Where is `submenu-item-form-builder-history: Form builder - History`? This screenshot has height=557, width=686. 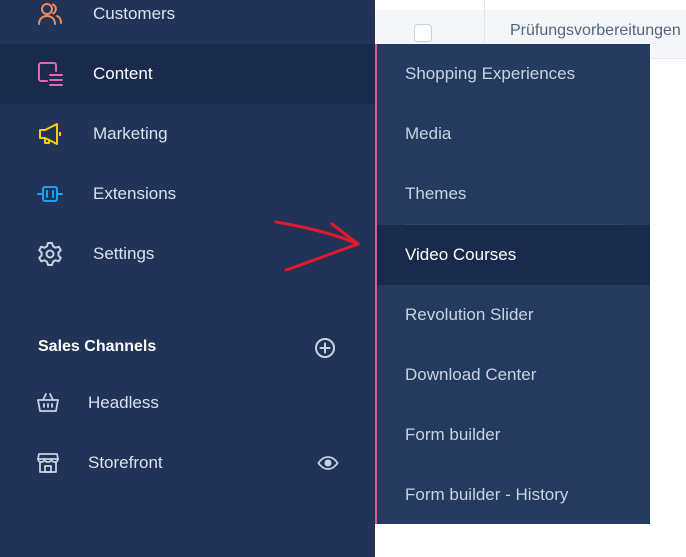
submenu-item-form-builder-history: Form builder - History is located at coordinates (513, 495).